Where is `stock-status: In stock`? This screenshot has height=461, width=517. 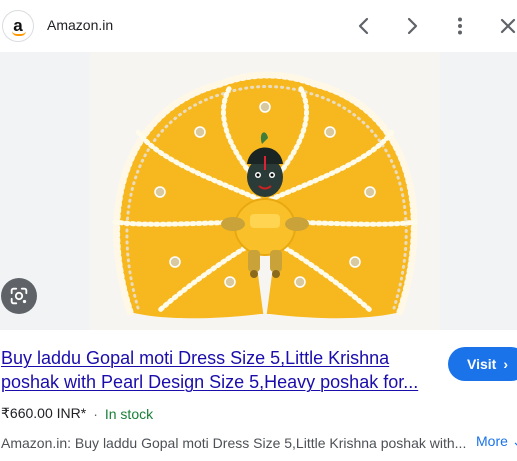 stock-status: In stock is located at coordinates (129, 413).